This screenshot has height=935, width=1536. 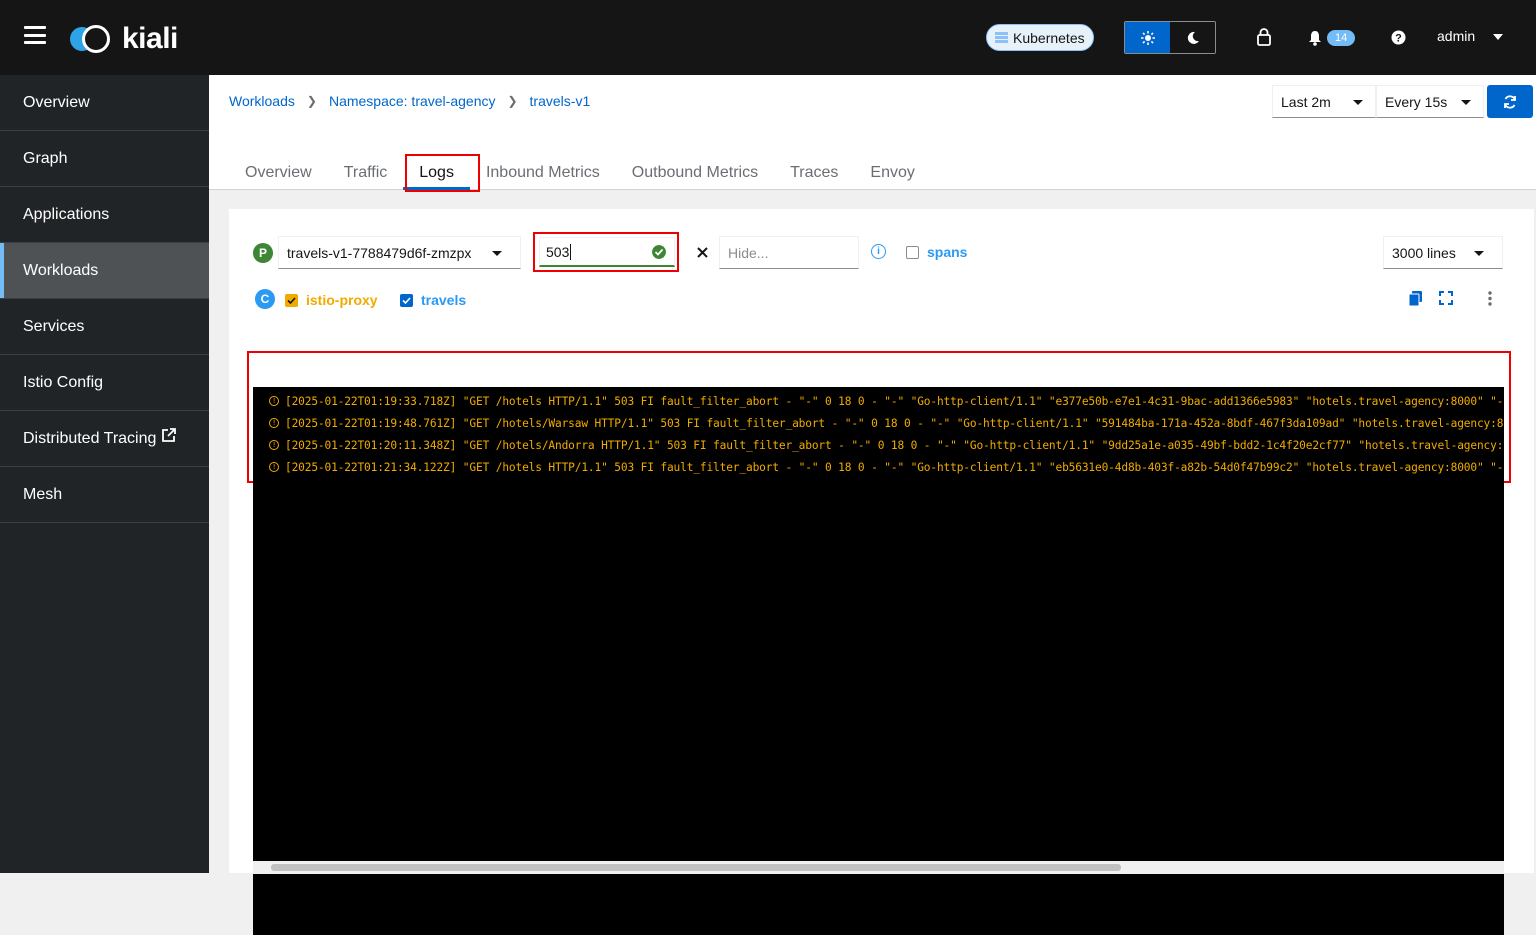 What do you see at coordinates (444, 300) in the screenshot?
I see `container-label: travels` at bounding box center [444, 300].